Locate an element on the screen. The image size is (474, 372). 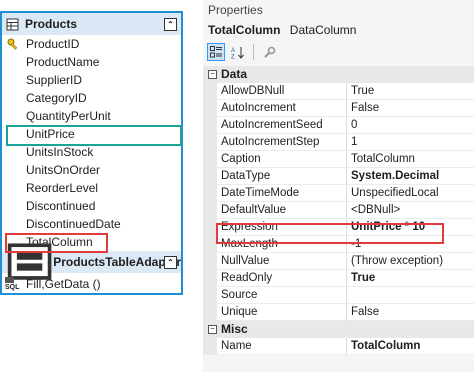
property-row: DateTimeMode UnspecifiedLocal is located at coordinates (338, 193).